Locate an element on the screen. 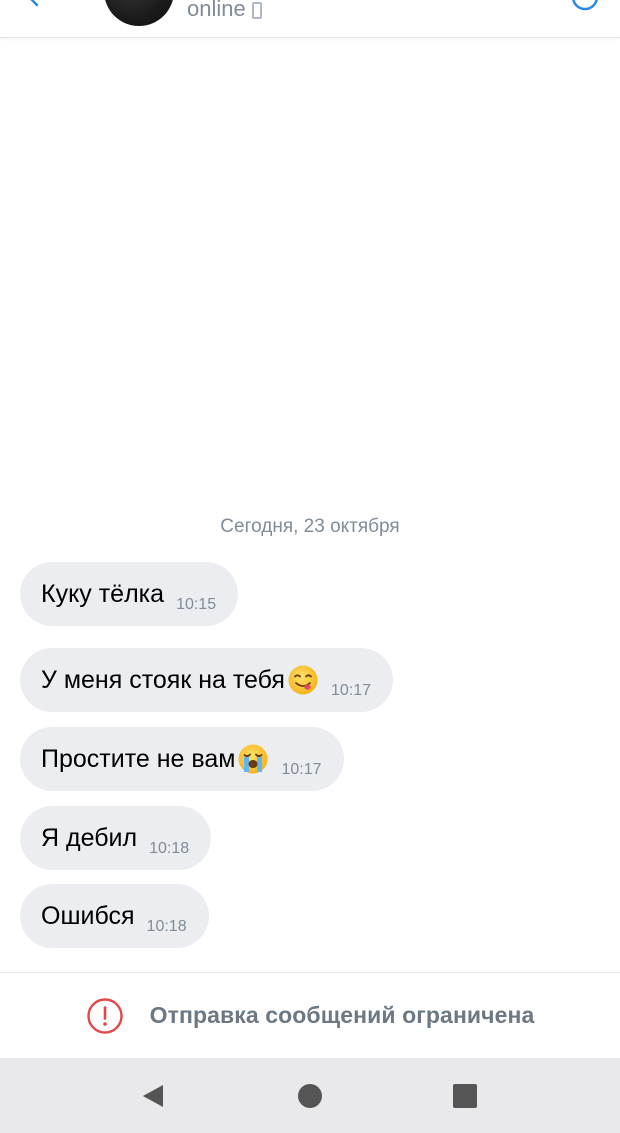 This screenshot has width=620, height=1133. face-savoring-food-emoji is located at coordinates (303, 680).